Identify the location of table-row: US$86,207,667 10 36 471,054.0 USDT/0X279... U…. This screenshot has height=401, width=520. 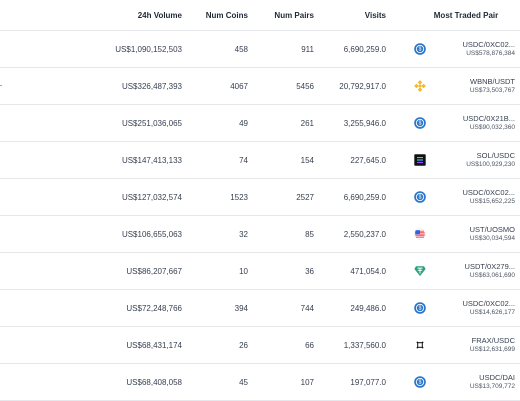
(260, 271).